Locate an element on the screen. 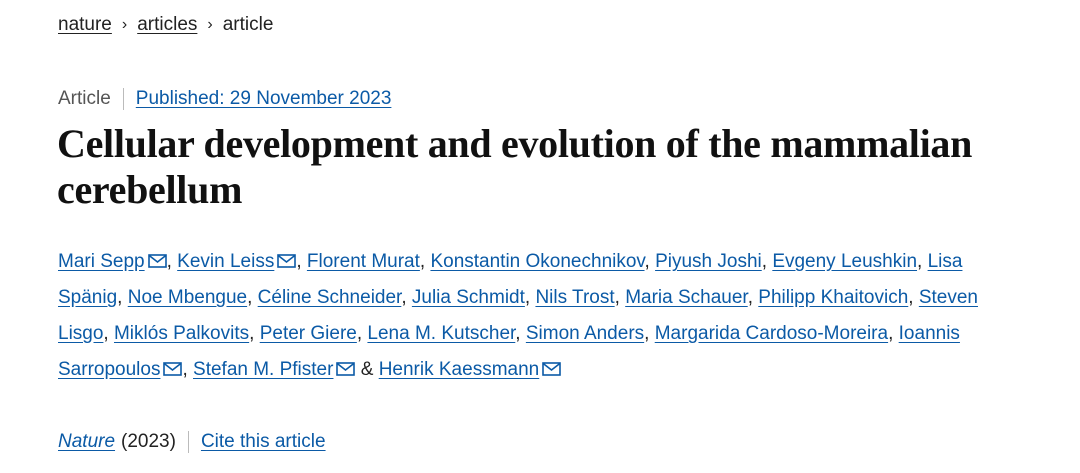  author-item: Céline Schneider, is located at coordinates (335, 297).